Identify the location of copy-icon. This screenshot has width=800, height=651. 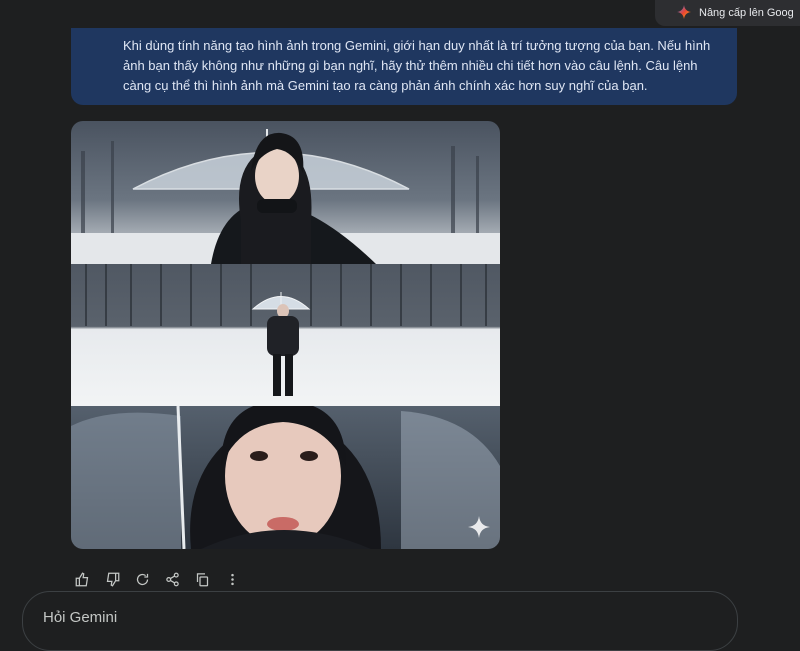
(202, 579).